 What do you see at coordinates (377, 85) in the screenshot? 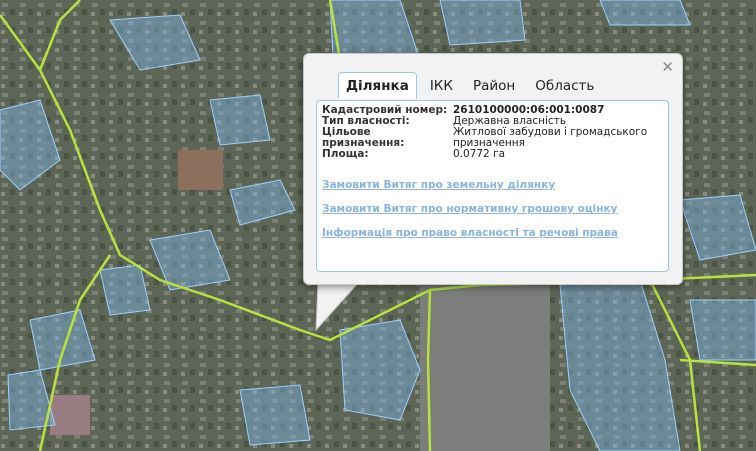
I see `tab-parcel: Ділянка` at bounding box center [377, 85].